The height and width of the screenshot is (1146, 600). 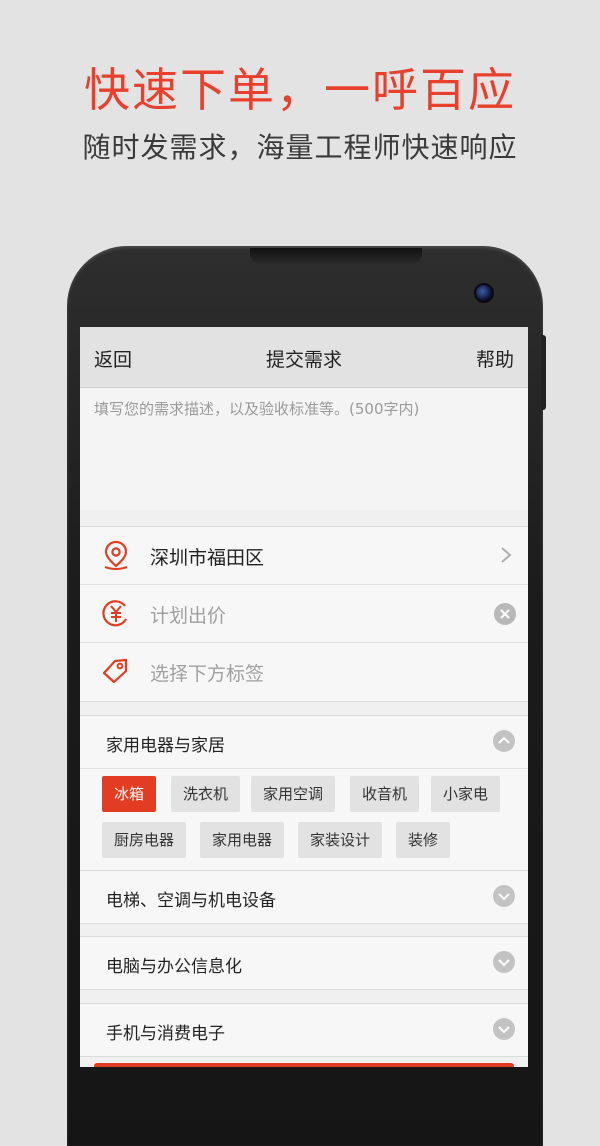 I want to click on phone-speaker, so click(x=336, y=256).